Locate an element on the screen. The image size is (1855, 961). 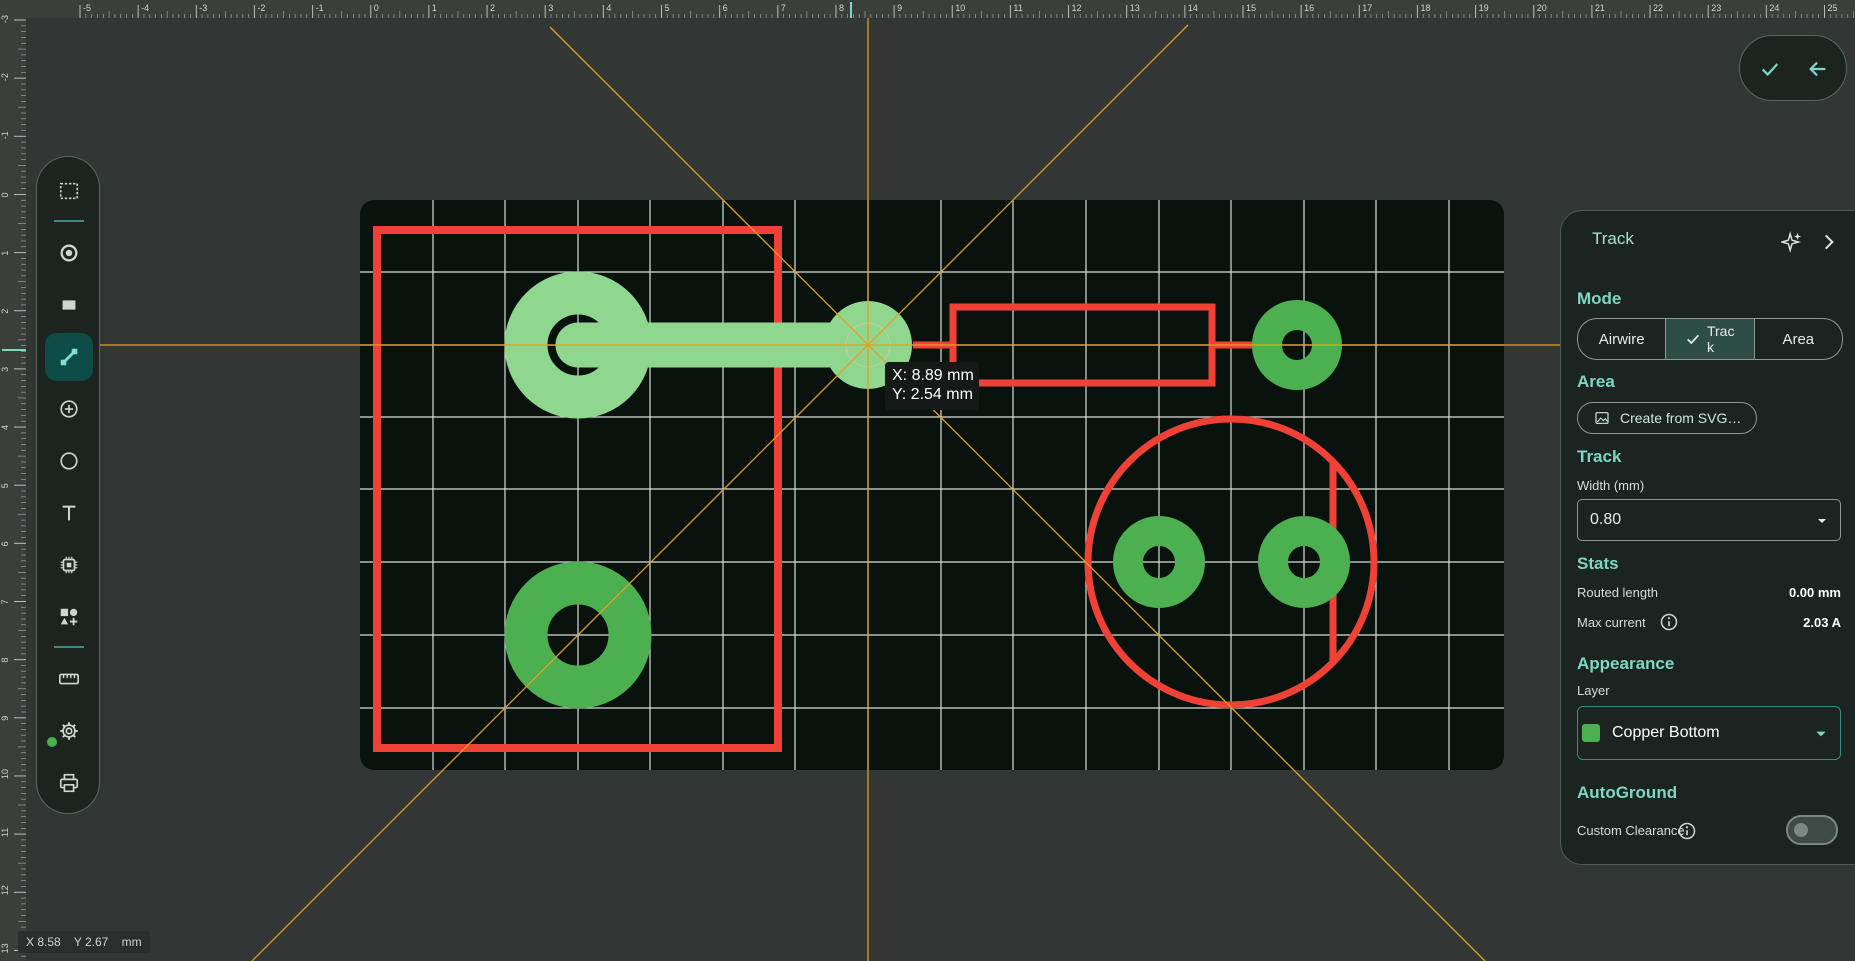
cursor-position-status: X 8.58 Y 2.67 mm is located at coordinates (84, 942).